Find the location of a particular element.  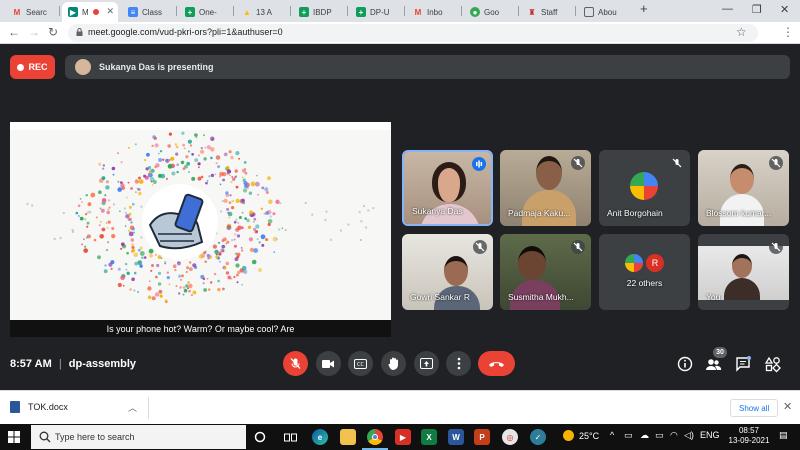

tab-about: Abou is located at coordinates (604, 12).